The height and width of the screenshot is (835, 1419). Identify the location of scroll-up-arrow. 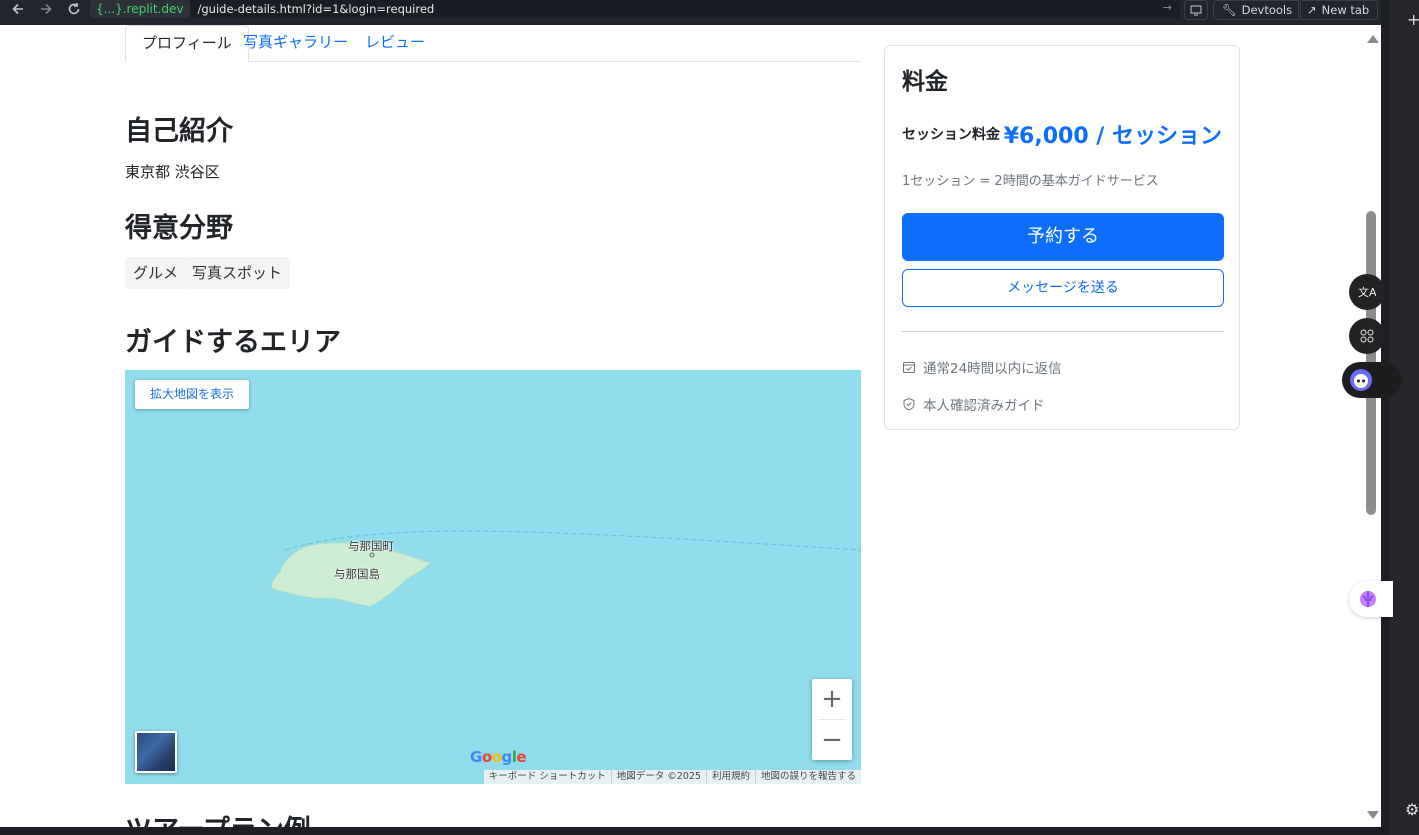
(1373, 39).